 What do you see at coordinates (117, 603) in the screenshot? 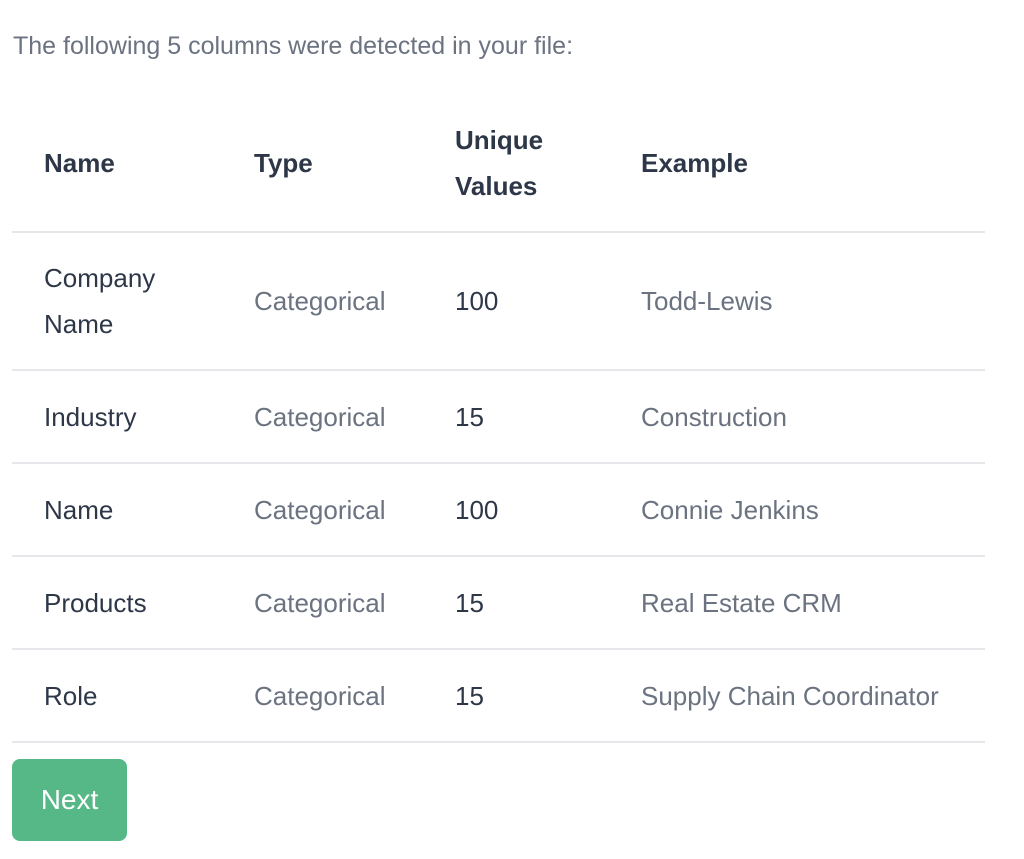
I see `cell-name: Products` at bounding box center [117, 603].